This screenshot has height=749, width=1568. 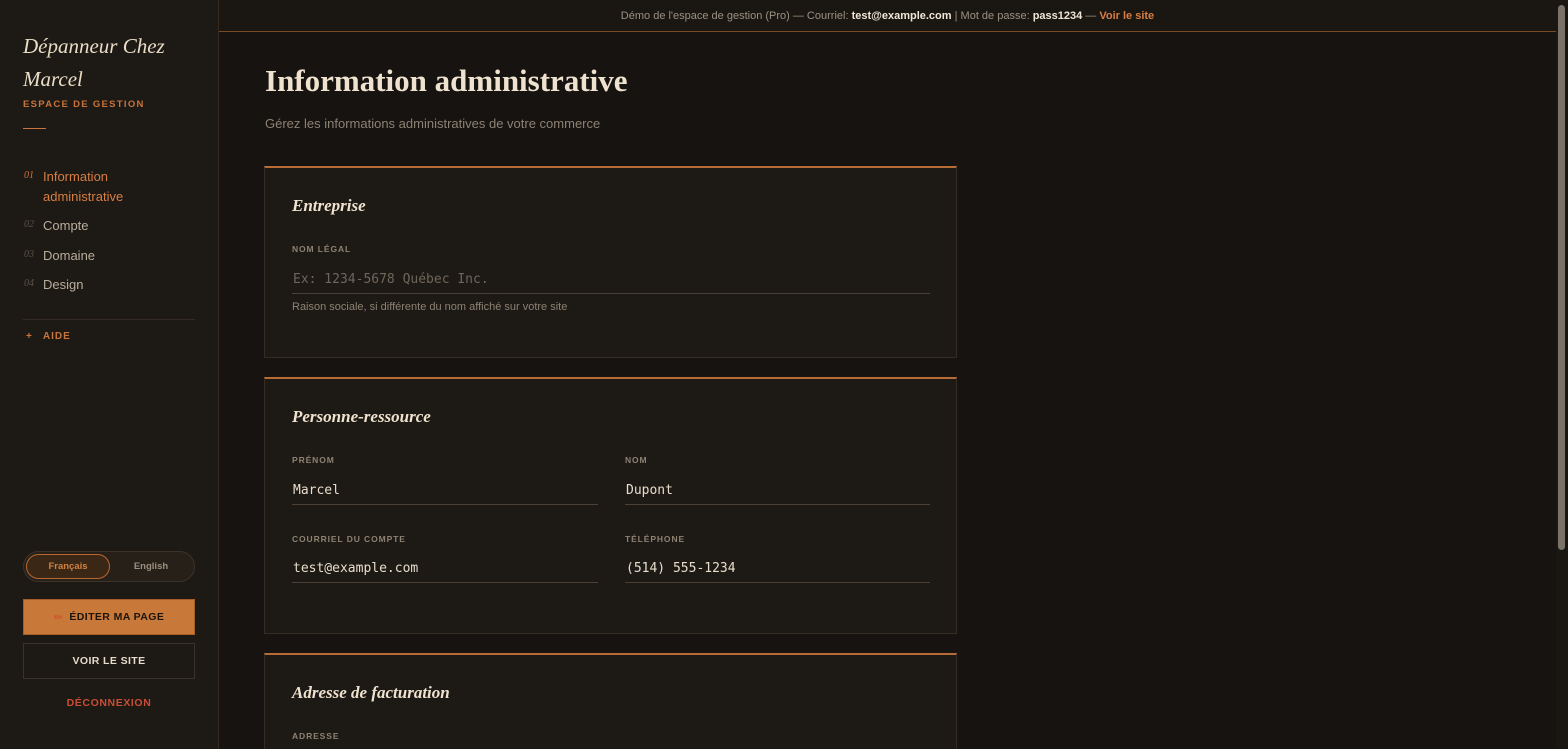 What do you see at coordinates (371, 692) in the screenshot?
I see `card-title: Adresse de facturation` at bounding box center [371, 692].